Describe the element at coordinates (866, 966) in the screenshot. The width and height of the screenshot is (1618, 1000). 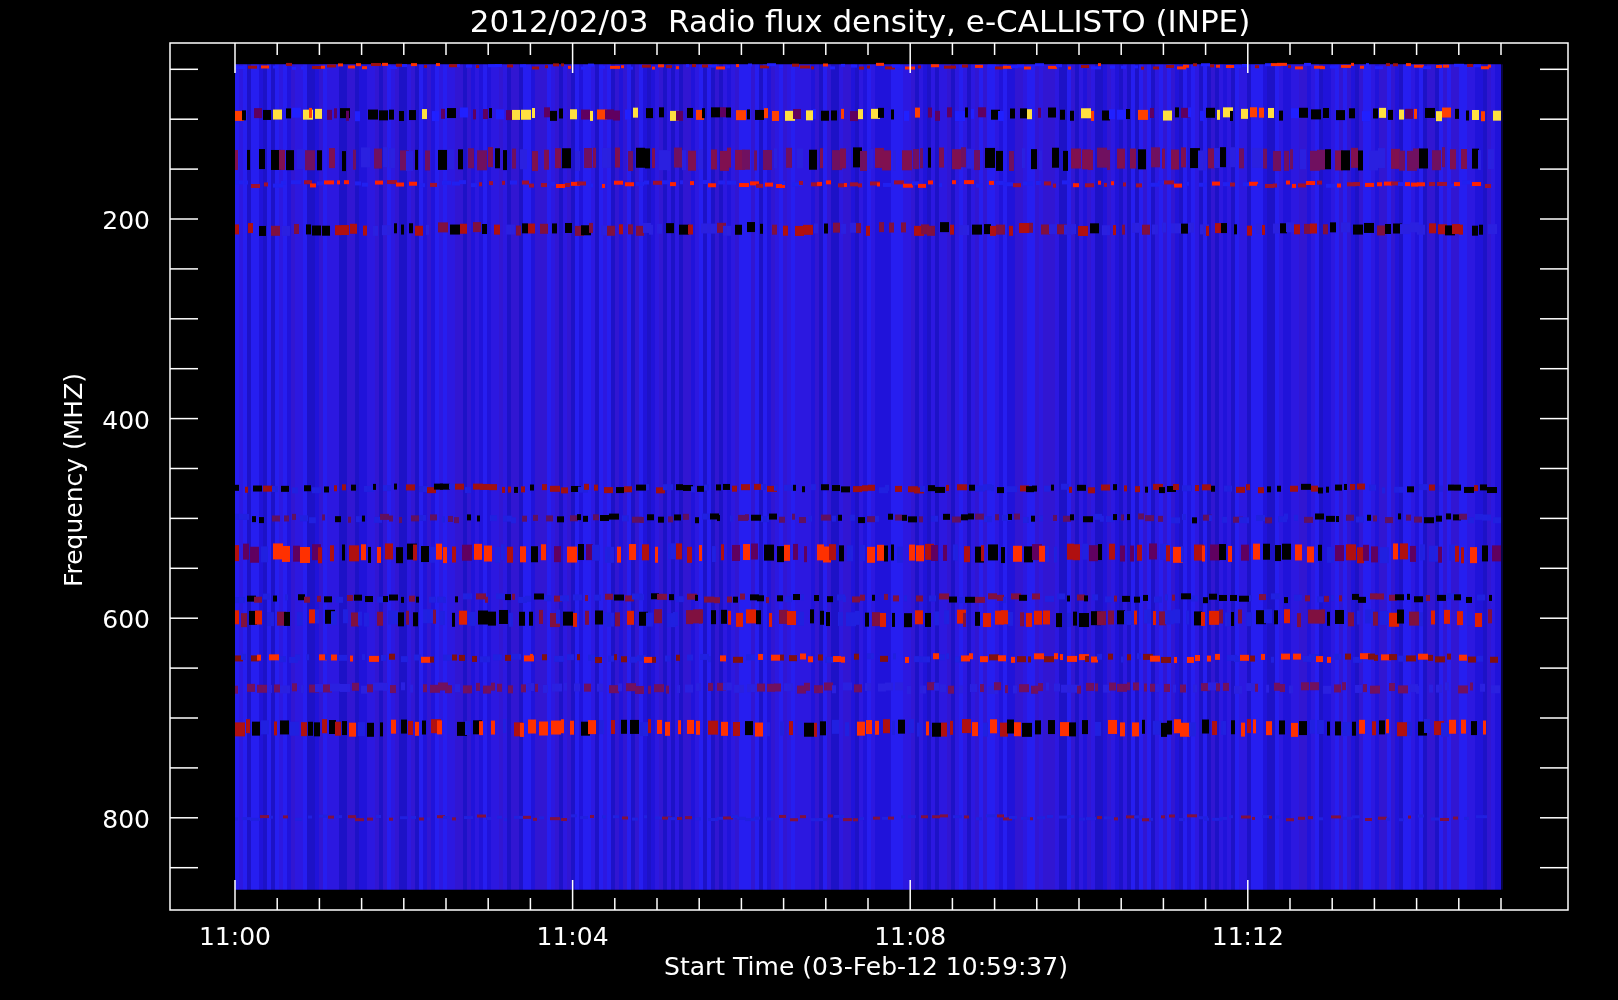
I see `axis-title: Start Time (03-Feb-12 10:59:37)` at that location.